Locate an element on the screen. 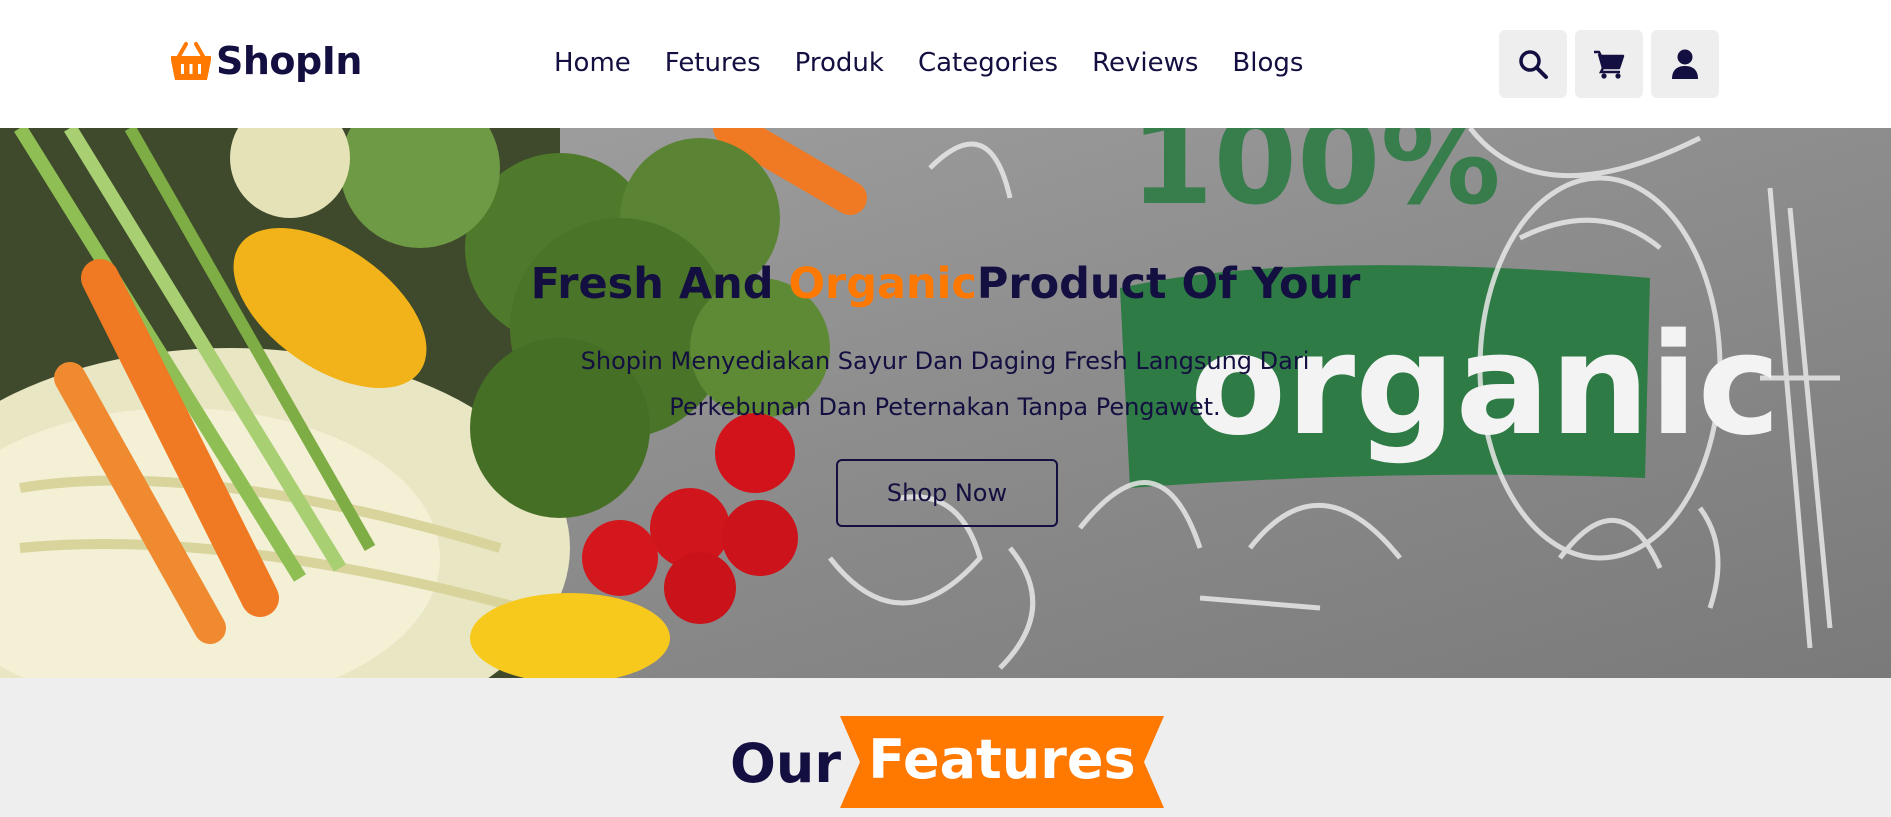 This screenshot has height=817, width=1891. nav-reviews: Reviews is located at coordinates (1145, 63).